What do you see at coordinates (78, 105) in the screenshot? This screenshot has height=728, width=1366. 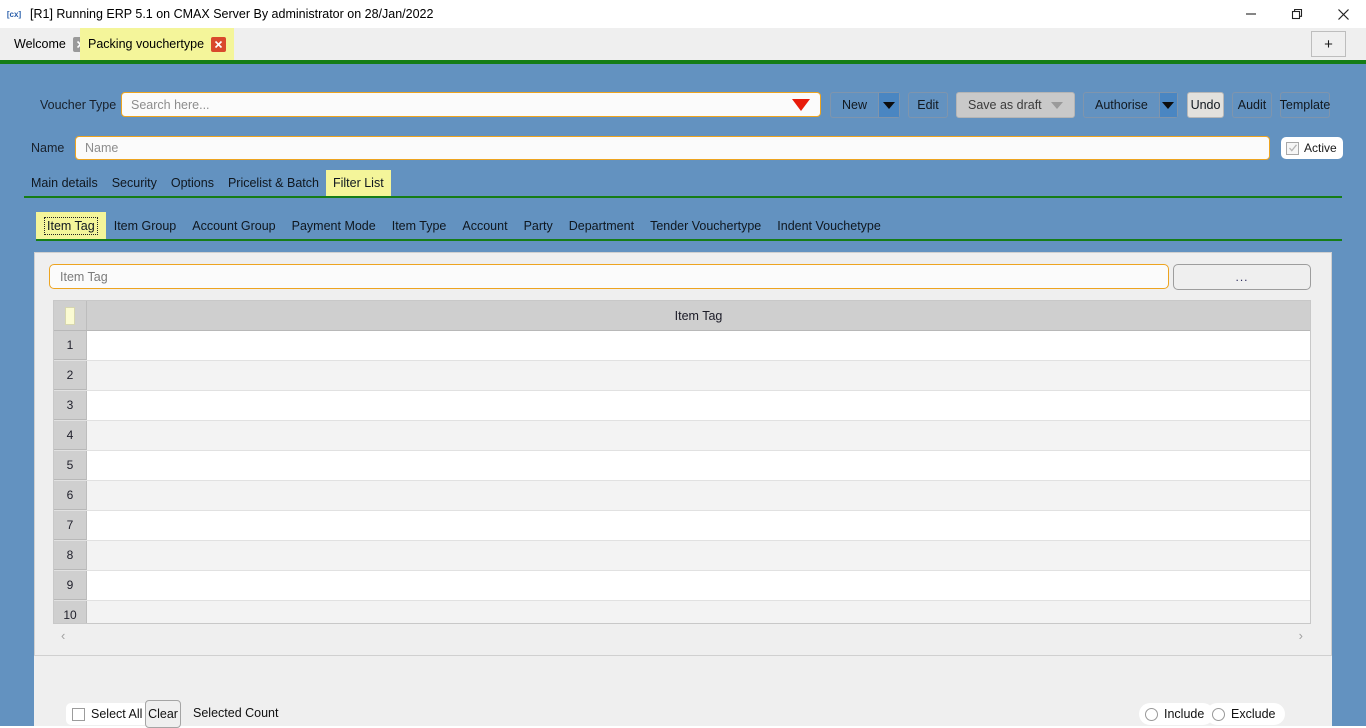 I see `voucher-type-label: Voucher Type` at bounding box center [78, 105].